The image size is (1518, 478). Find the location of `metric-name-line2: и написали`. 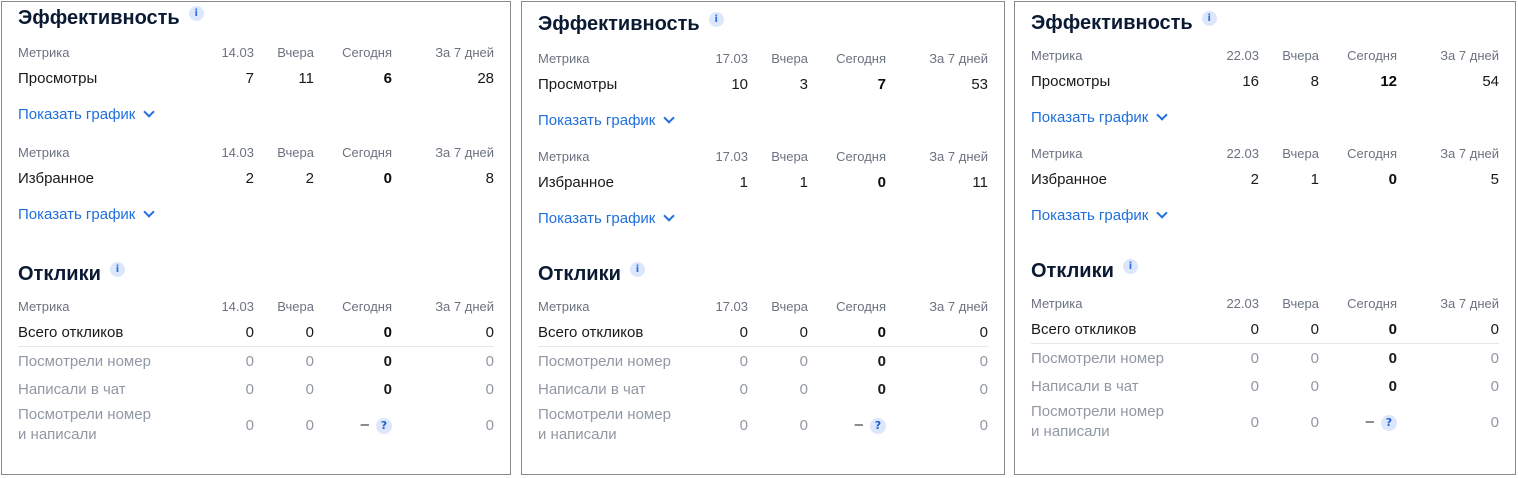

metric-name-line2: и написали is located at coordinates (577, 434).